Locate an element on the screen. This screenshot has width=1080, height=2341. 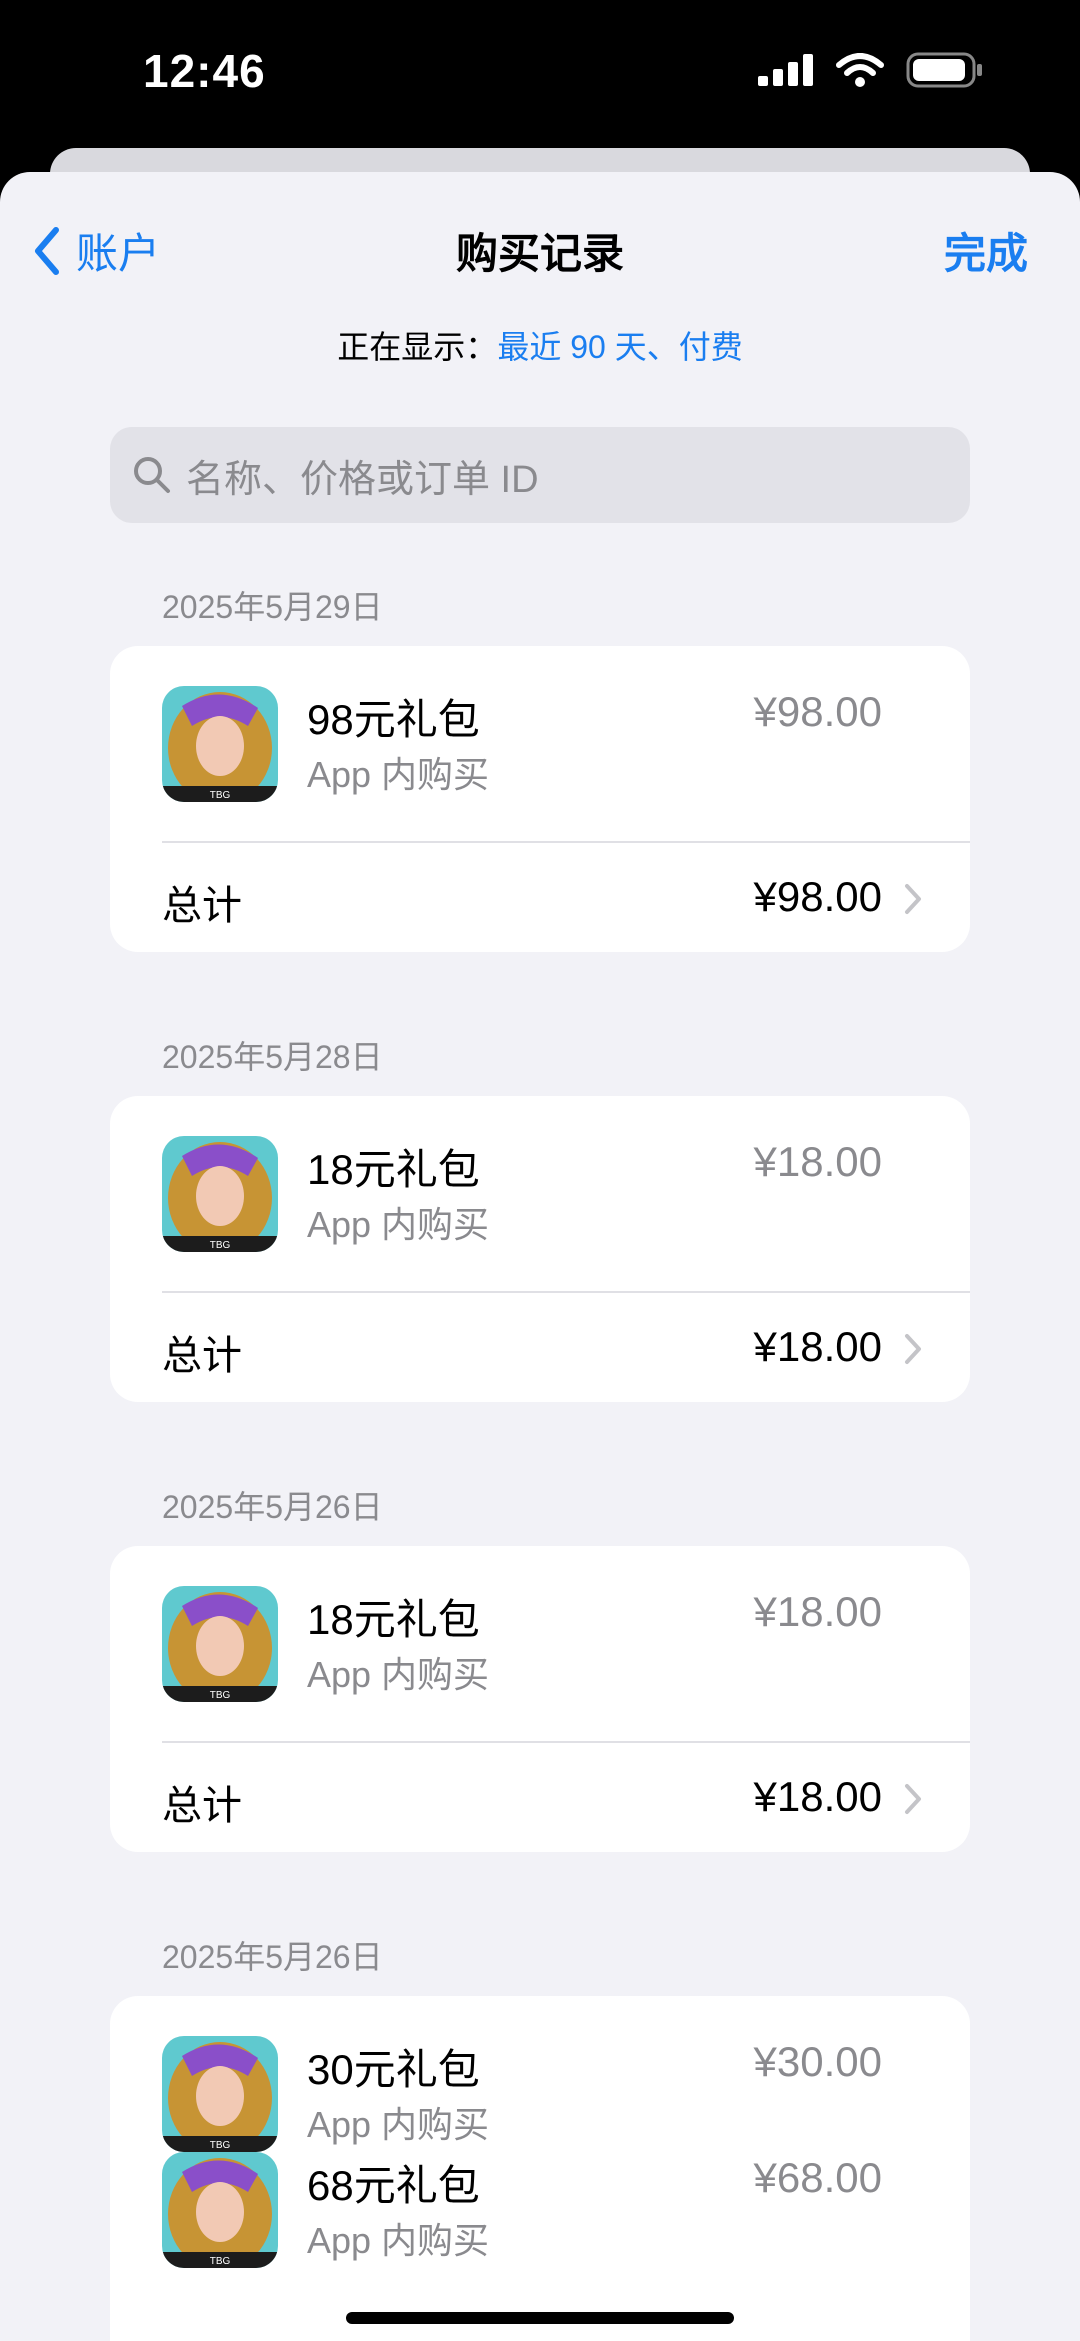
total-price: ¥98.00 is located at coordinates (817, 896).